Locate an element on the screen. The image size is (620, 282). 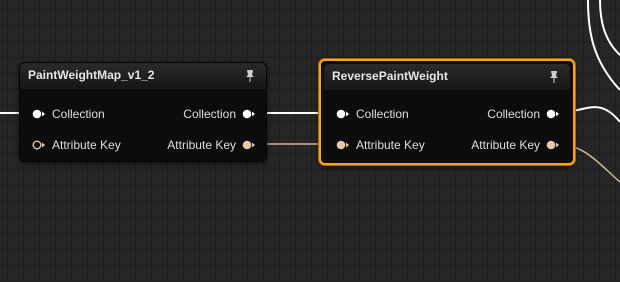
node-title: ReversePaintWeight is located at coordinates (390, 76).